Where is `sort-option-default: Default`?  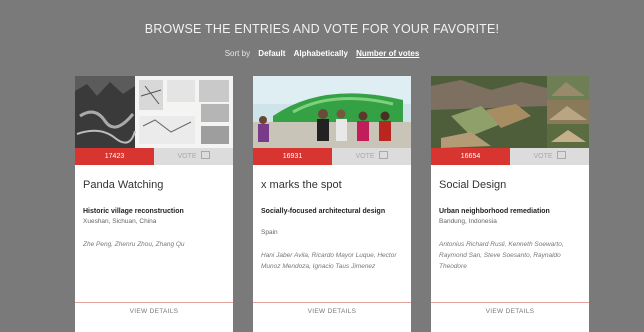 sort-option-default: Default is located at coordinates (271, 53).